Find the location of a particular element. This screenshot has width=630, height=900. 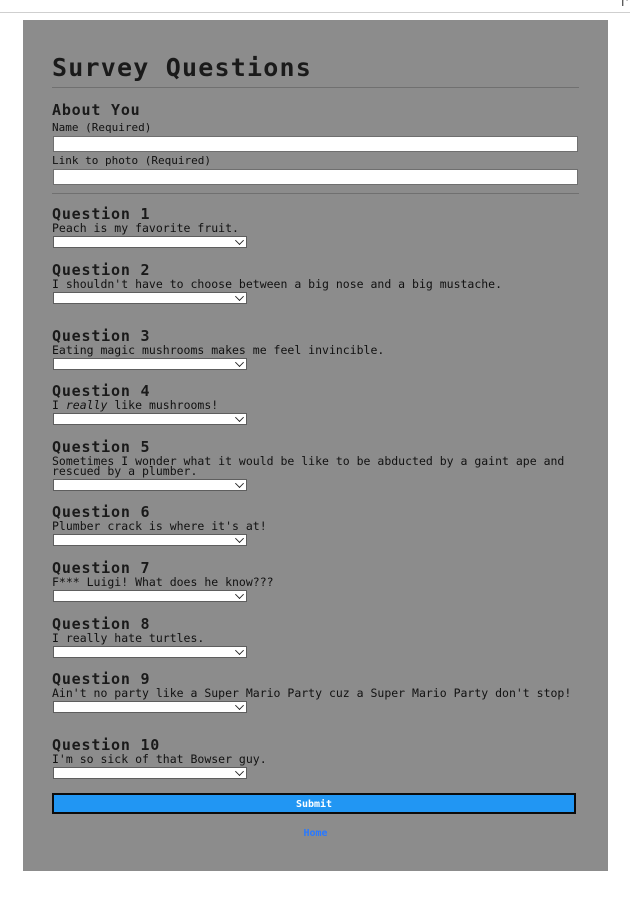

question-1: Question 1 Peach is my favorite fruit. is located at coordinates (315, 227).